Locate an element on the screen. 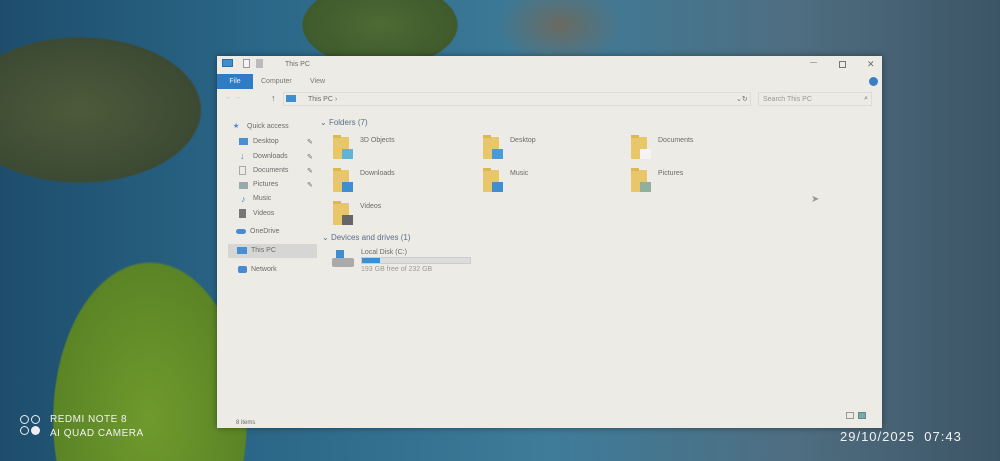  devices-header: ⌄ Devices and drives (1) is located at coordinates (366, 237).